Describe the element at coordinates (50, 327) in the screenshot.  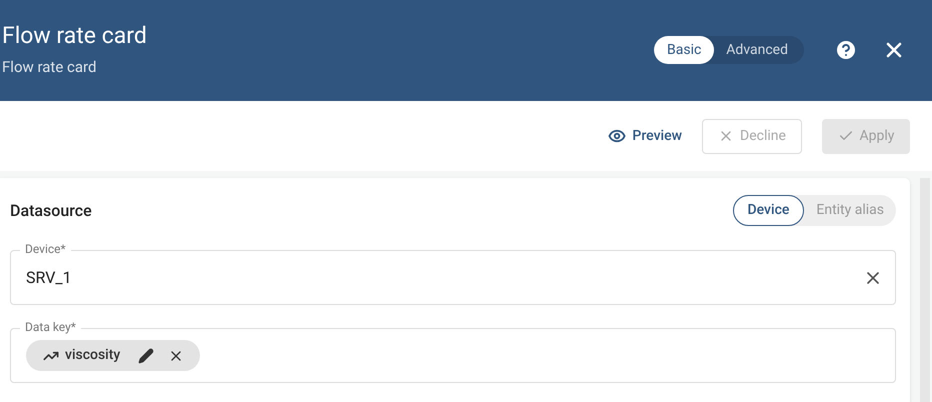
I see `field-label: Data key*` at that location.